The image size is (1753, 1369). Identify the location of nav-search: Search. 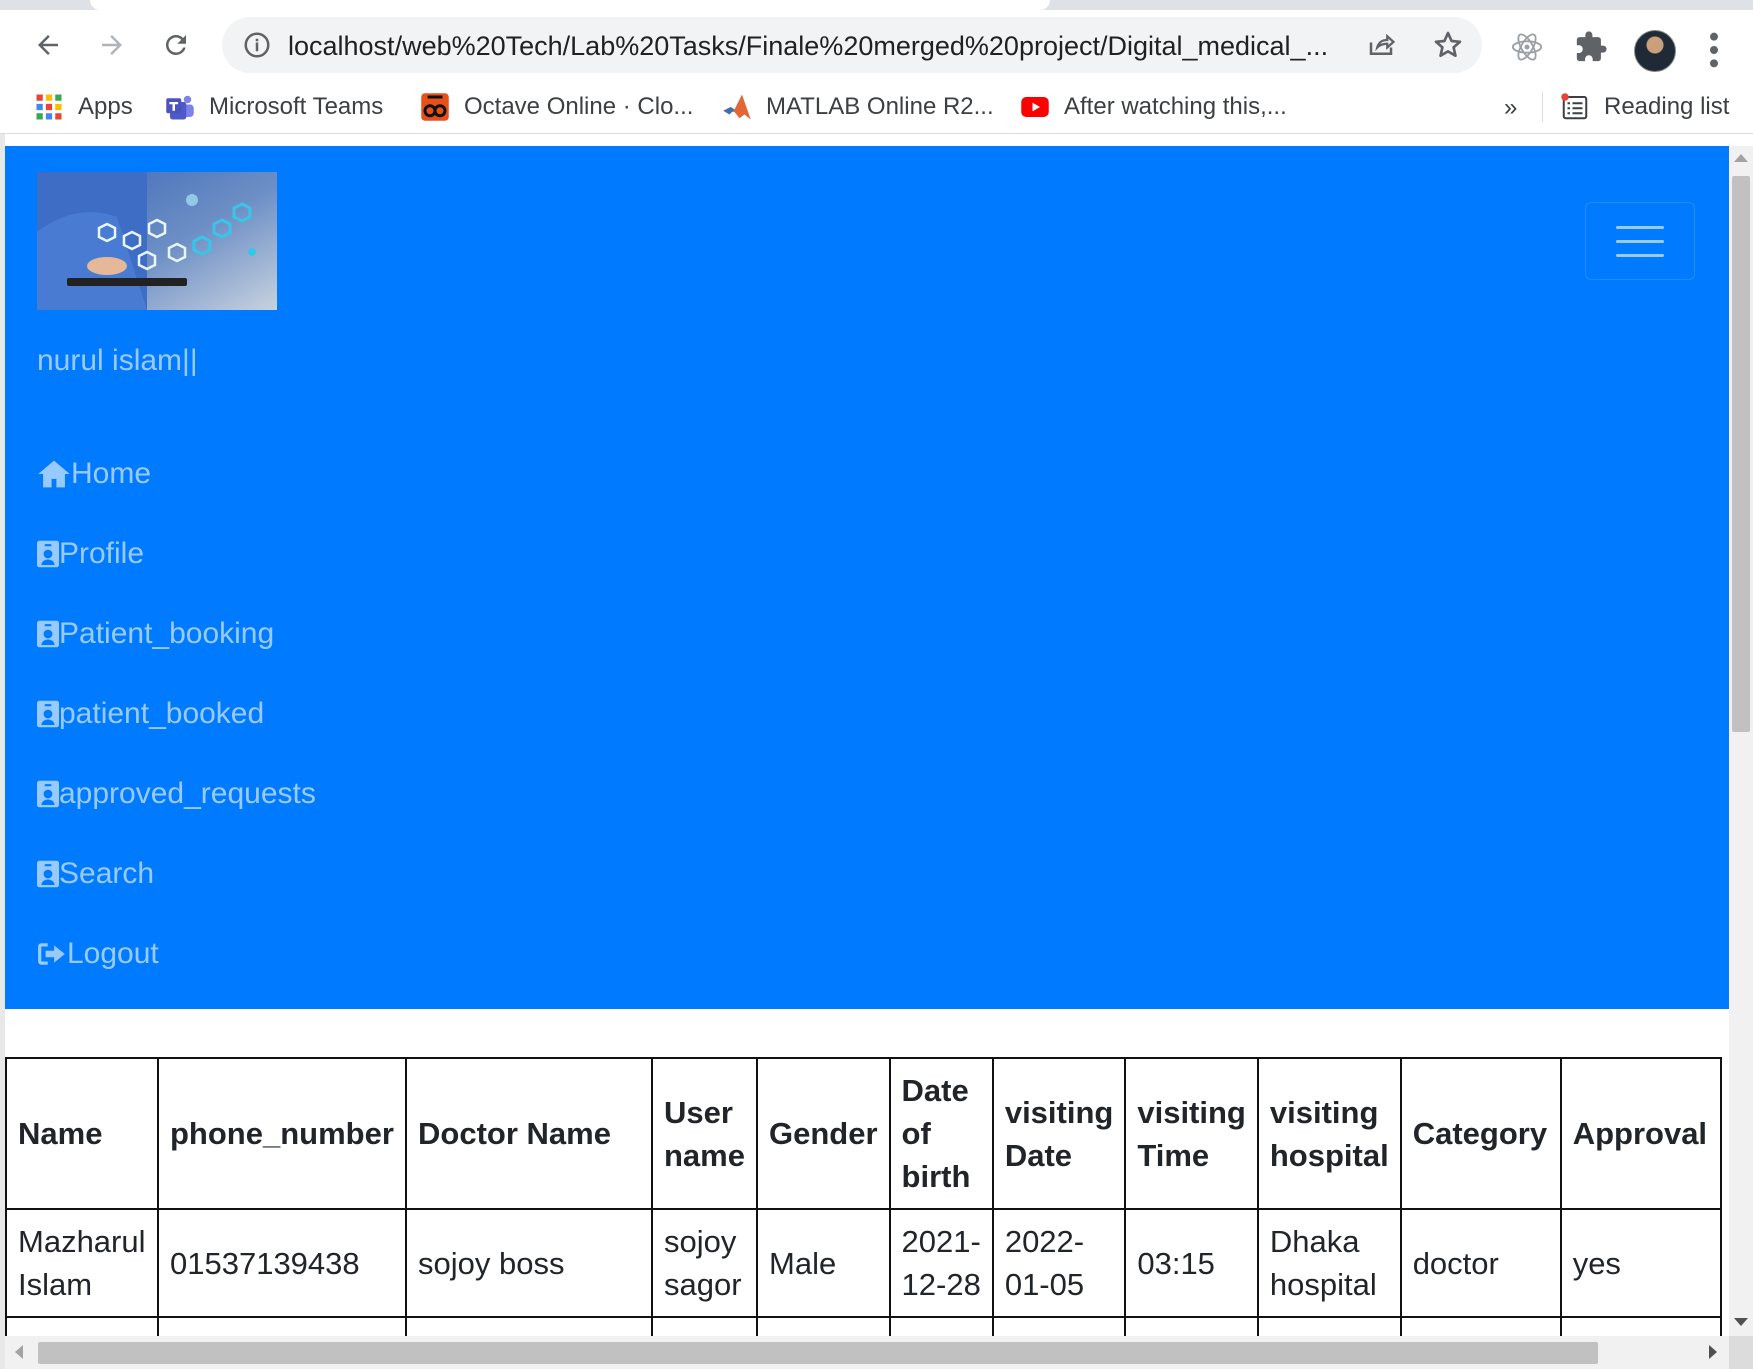
(95, 874).